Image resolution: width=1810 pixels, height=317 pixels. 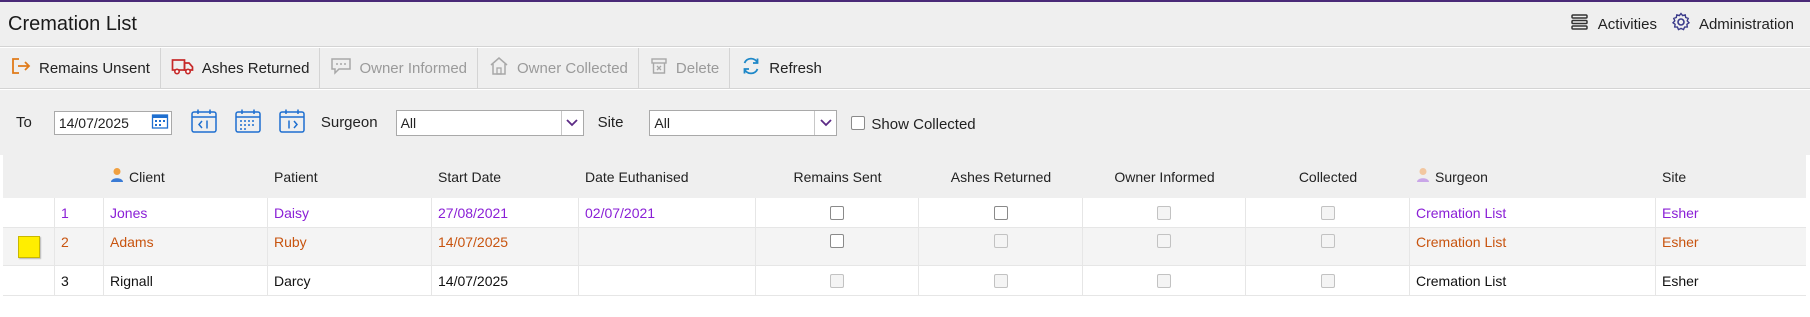 I want to click on exit-arrow-icon, so click(x=21, y=68).